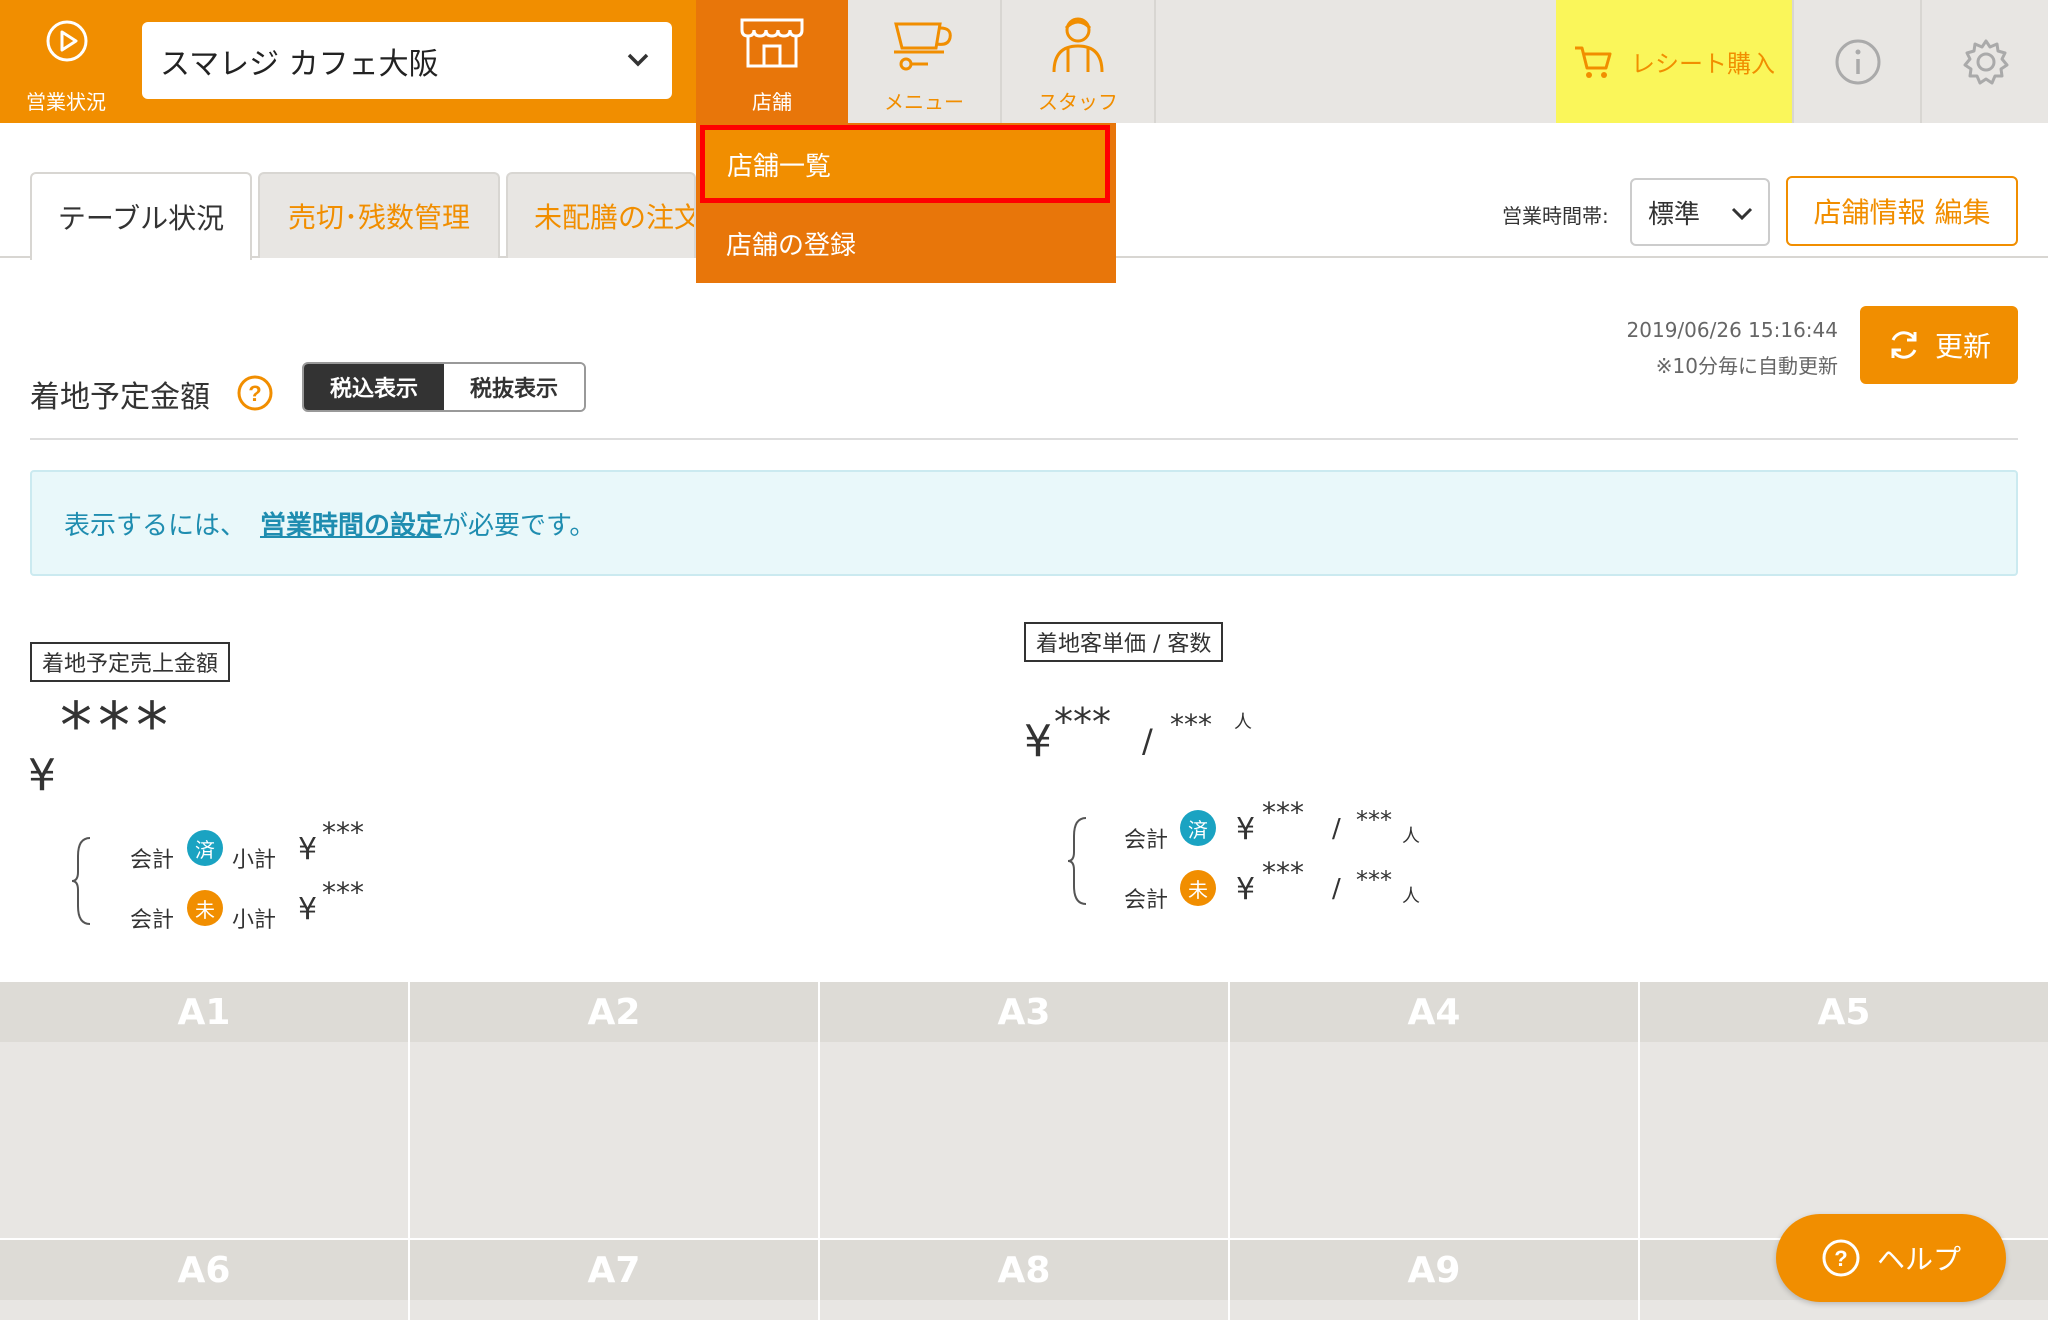  What do you see at coordinates (254, 920) in the screenshot?
I see `sales-row-2-post: 小計` at bounding box center [254, 920].